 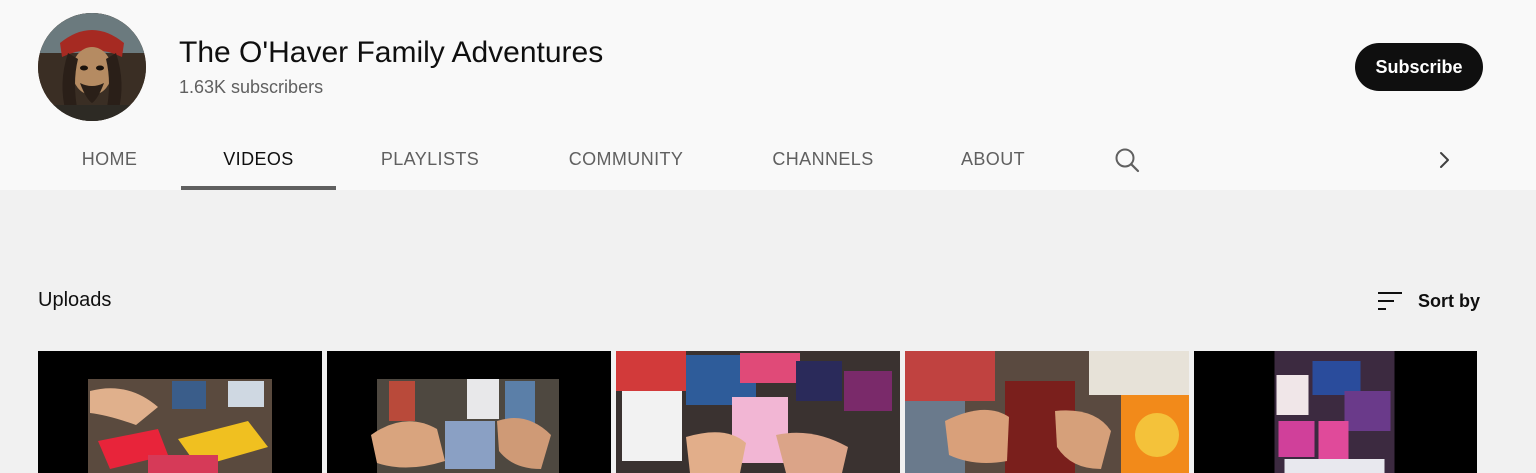 What do you see at coordinates (251, 87) in the screenshot?
I see `subscriber-count: 1.63K subscribers` at bounding box center [251, 87].